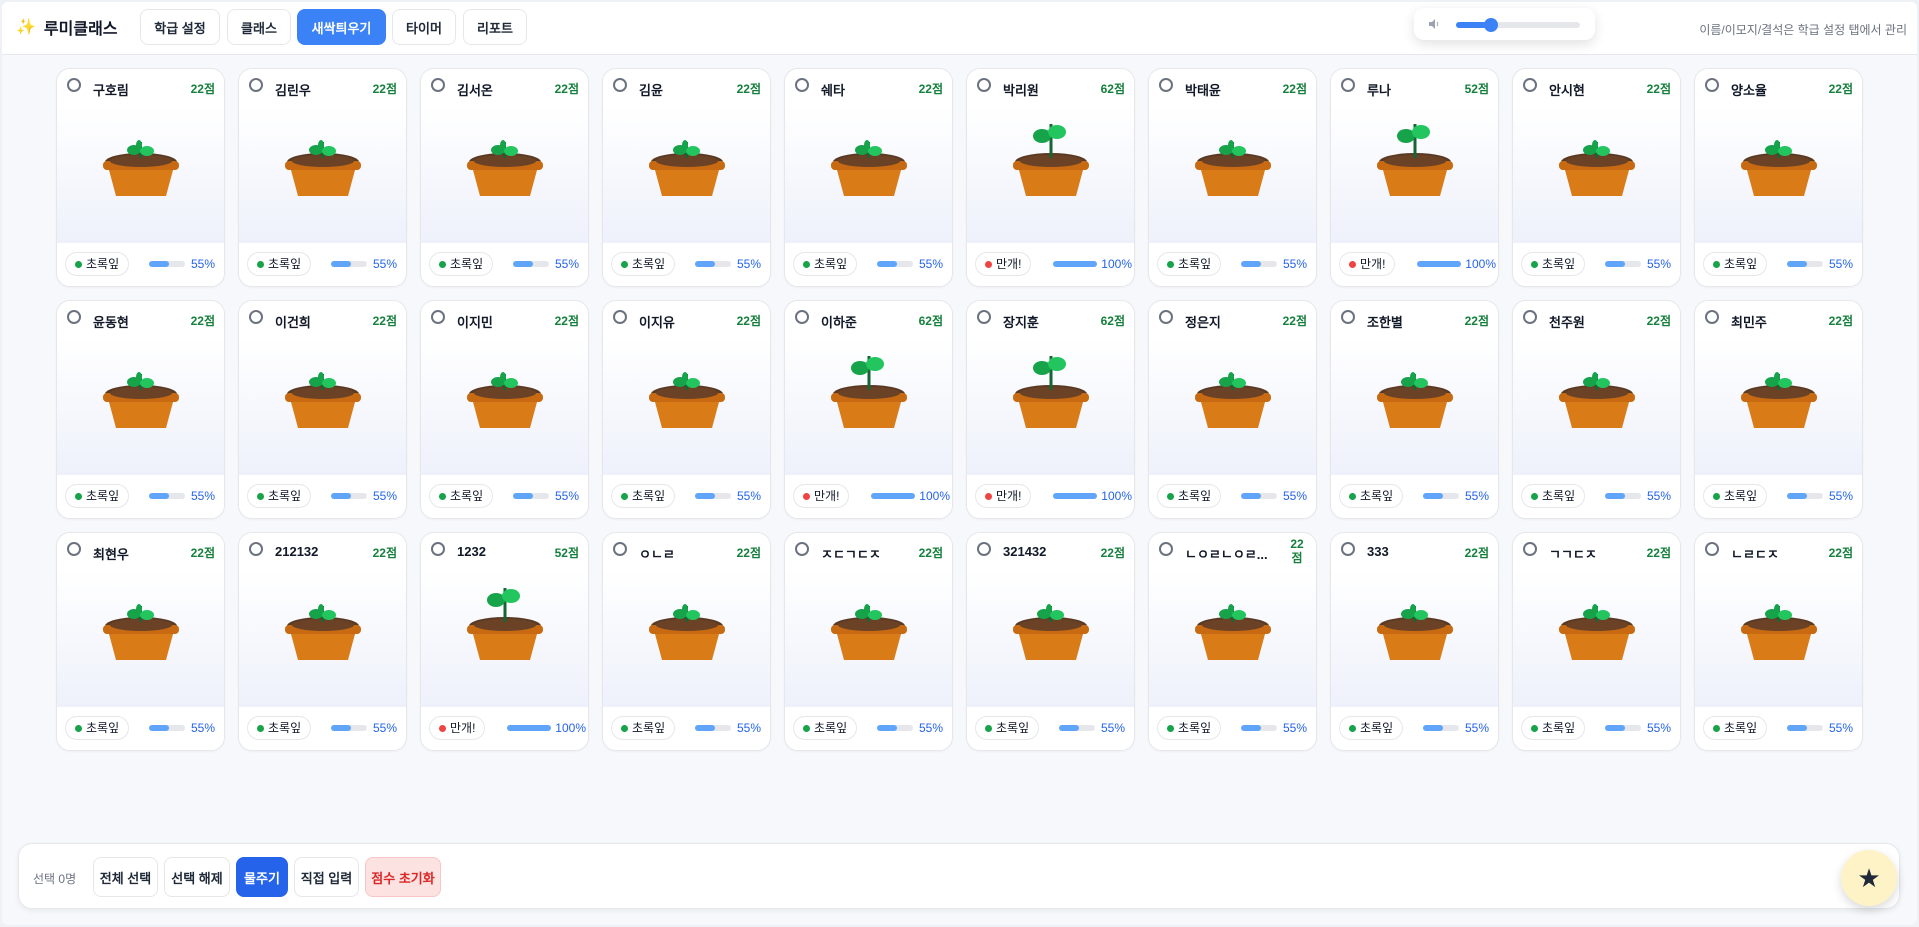  I want to click on student-card: 이지민 22점 초록잎 55%, so click(504, 409).